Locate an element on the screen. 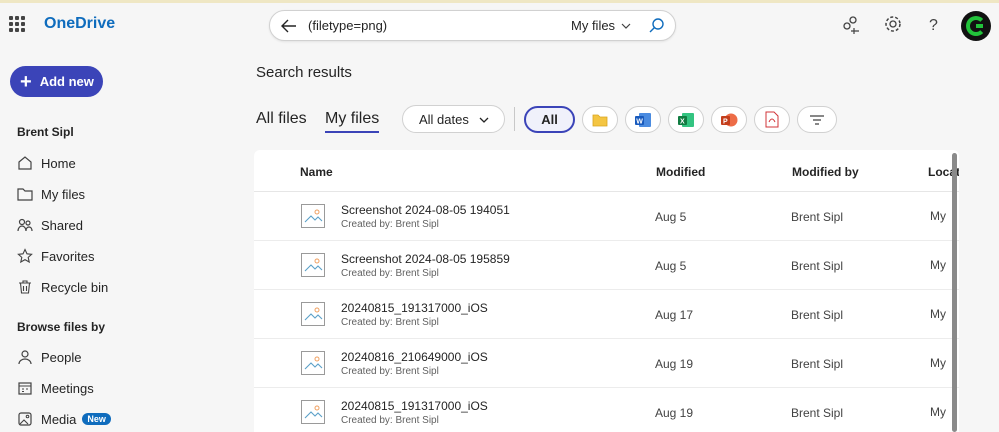  add-new-label: Add new is located at coordinates (66, 81).